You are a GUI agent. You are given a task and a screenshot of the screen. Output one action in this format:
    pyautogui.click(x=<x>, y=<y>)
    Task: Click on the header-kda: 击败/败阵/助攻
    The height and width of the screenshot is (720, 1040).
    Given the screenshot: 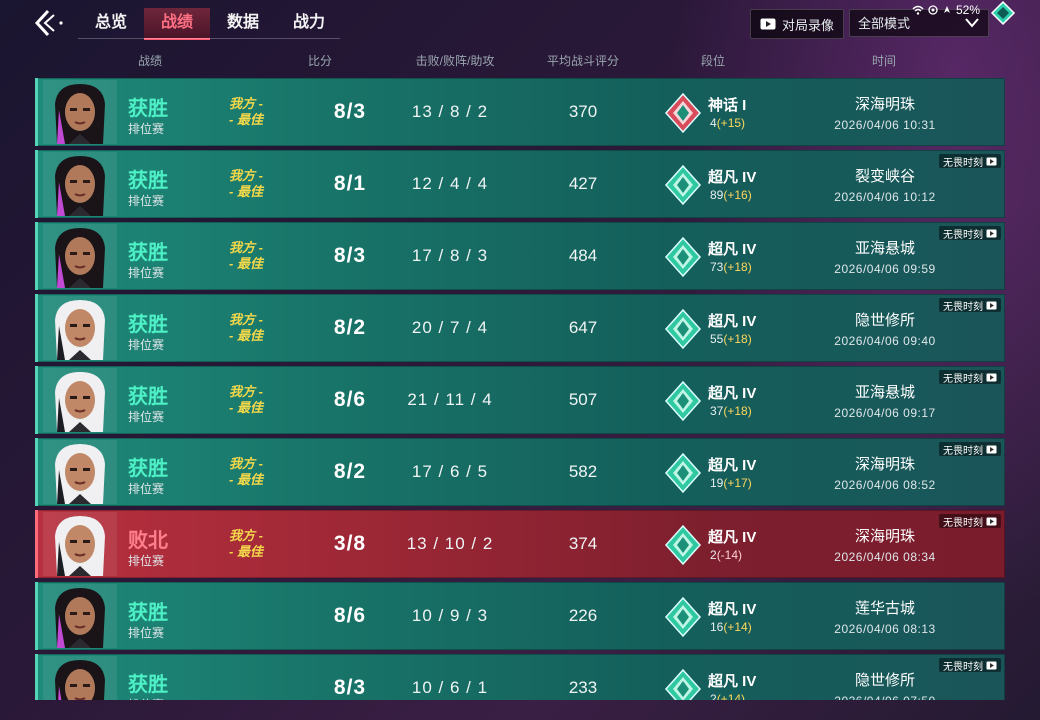 What is the action you would take?
    pyautogui.click(x=455, y=61)
    